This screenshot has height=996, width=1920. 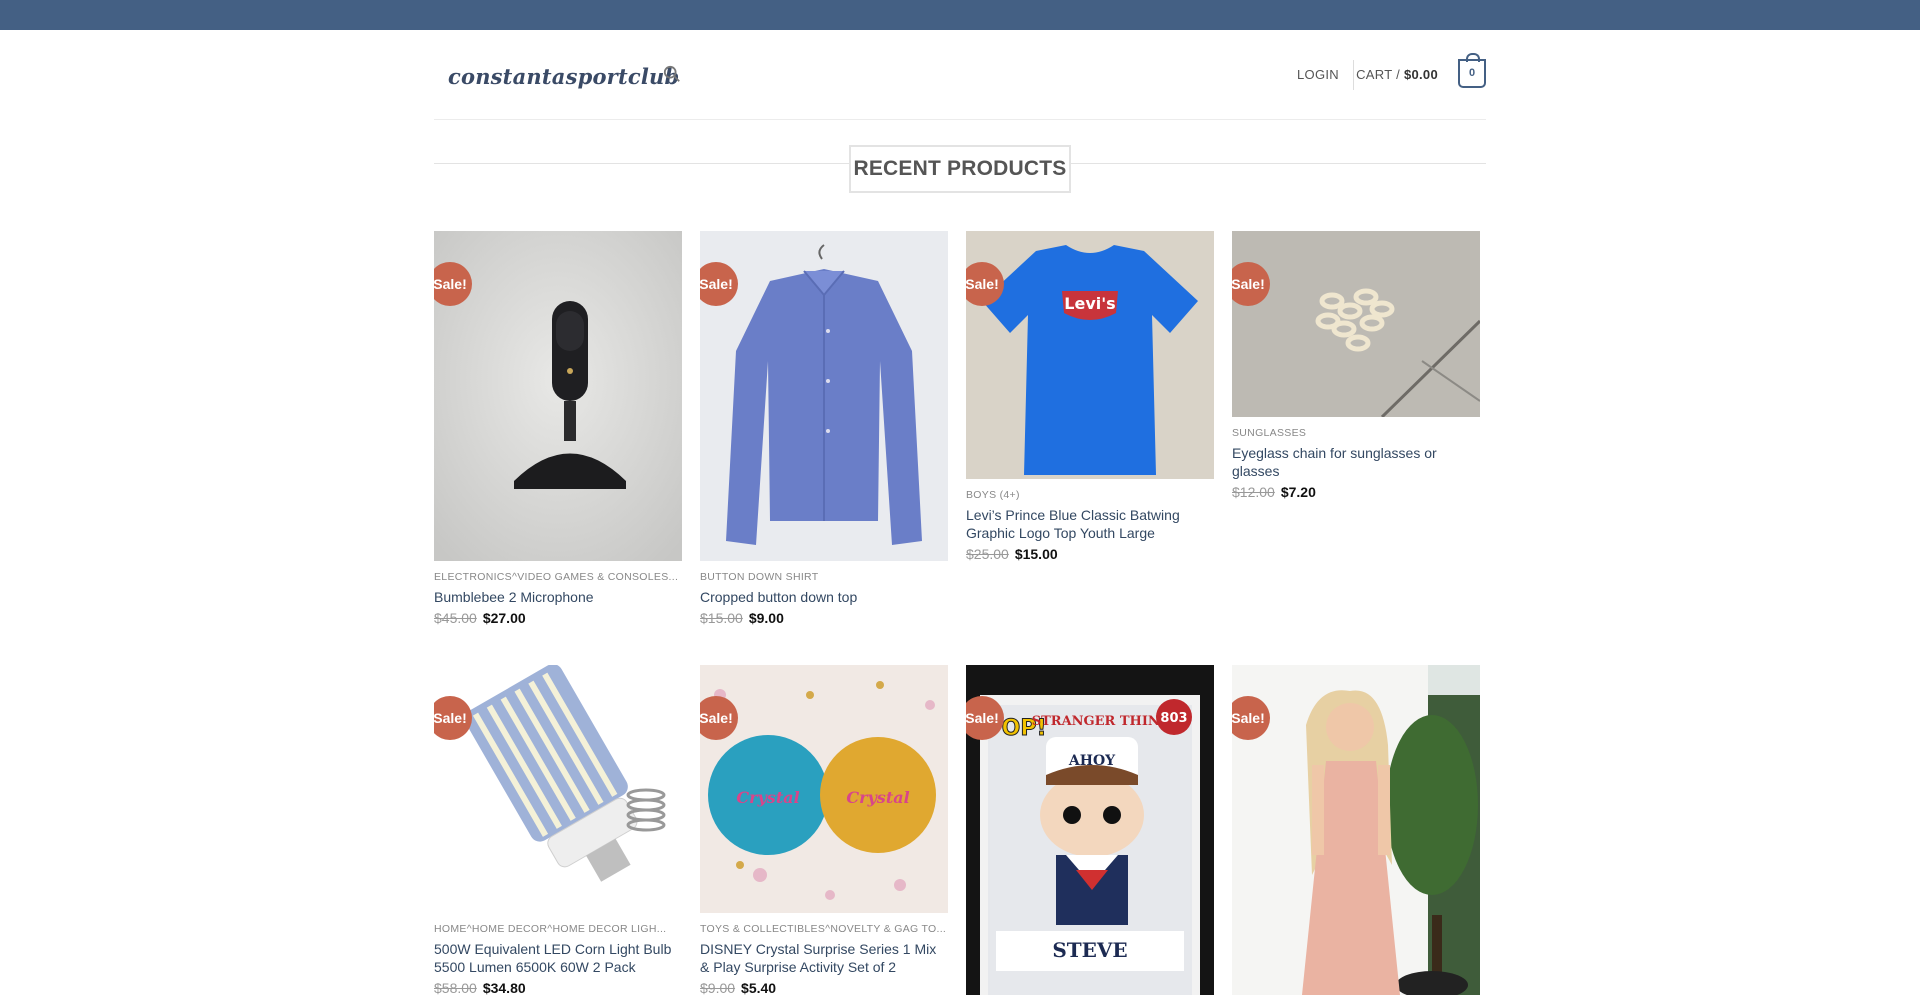 I want to click on sale-price: $34.80, so click(x=504, y=988).